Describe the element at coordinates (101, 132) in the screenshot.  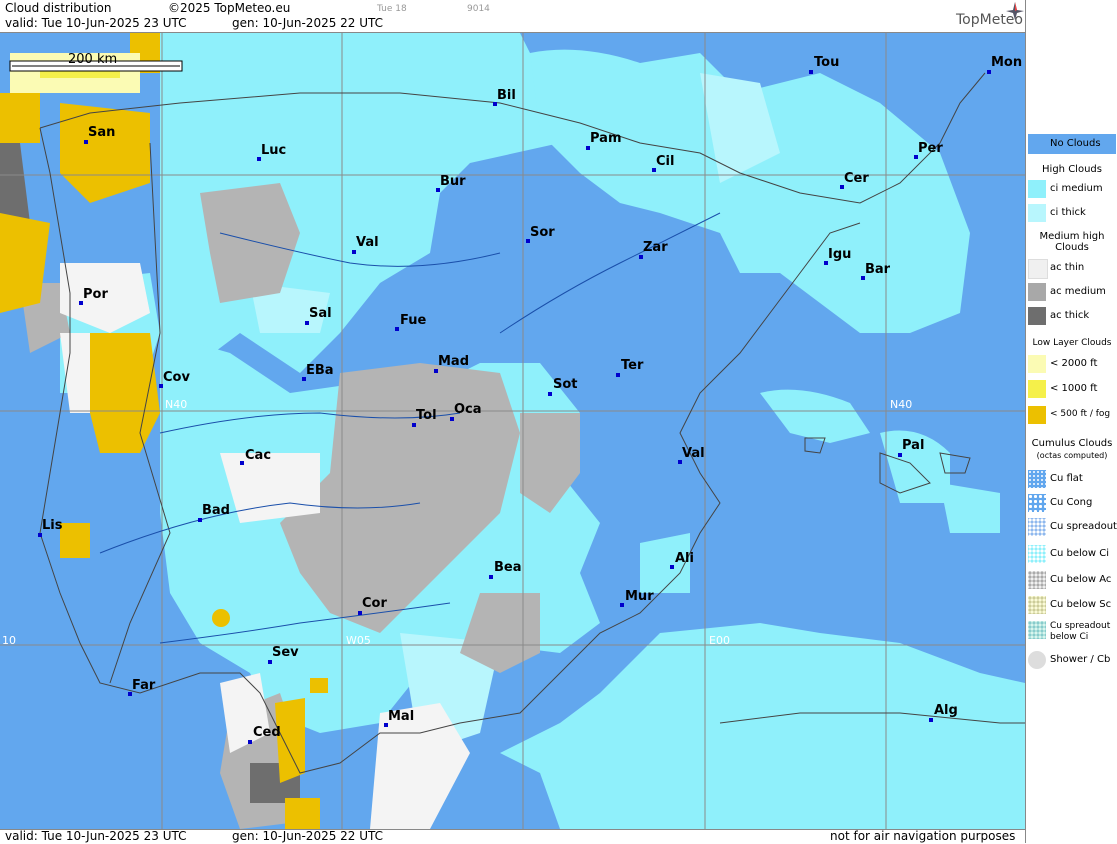
I see `city-label: San` at that location.